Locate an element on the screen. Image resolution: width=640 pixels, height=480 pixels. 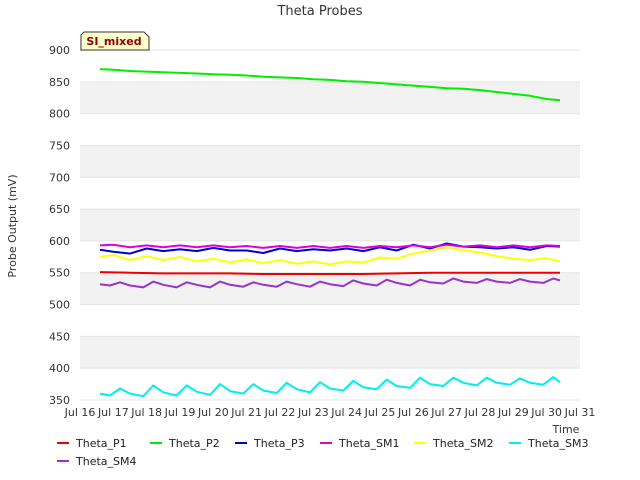
y-tick-label: 850 is located at coordinates (59, 82).